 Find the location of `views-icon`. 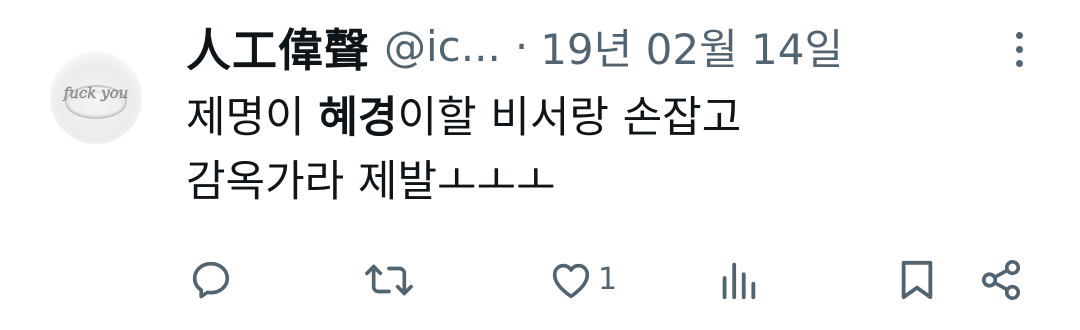

views-icon is located at coordinates (739, 281).